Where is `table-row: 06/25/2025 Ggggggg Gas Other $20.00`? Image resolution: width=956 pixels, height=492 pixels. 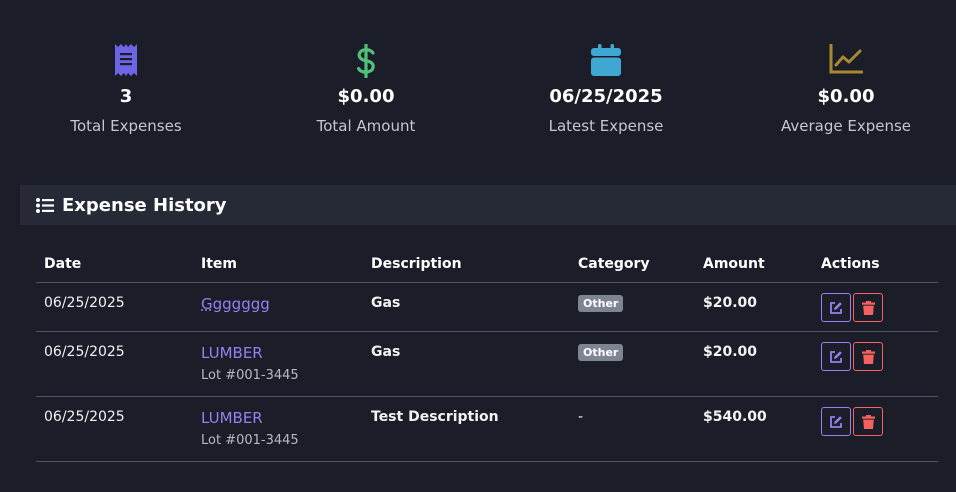 table-row: 06/25/2025 Ggggggg Gas Other $20.00 is located at coordinates (487, 307).